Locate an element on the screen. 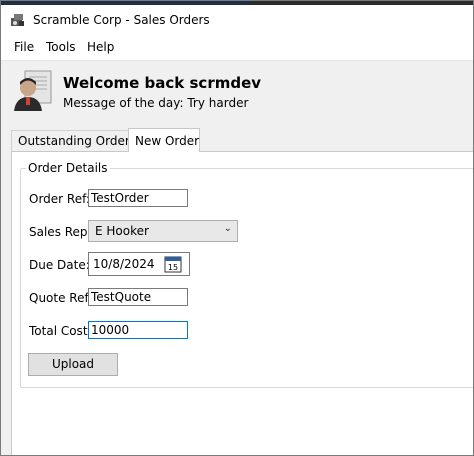 The image size is (474, 456). menu-bar: File Tools Help is located at coordinates (237, 48).